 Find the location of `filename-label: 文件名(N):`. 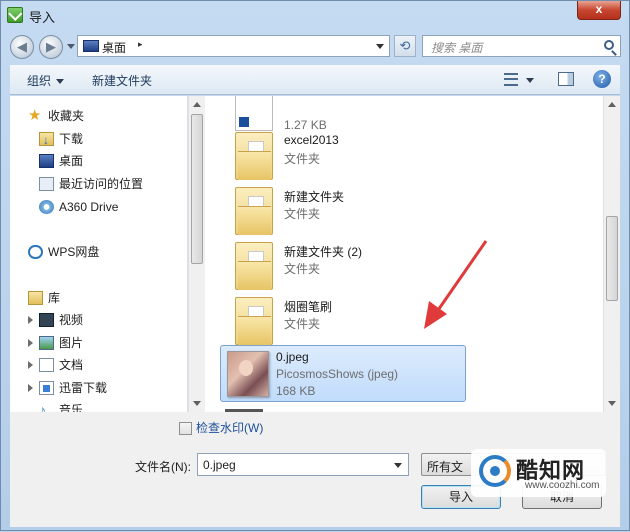

filename-label: 文件名(N): is located at coordinates (163, 467).